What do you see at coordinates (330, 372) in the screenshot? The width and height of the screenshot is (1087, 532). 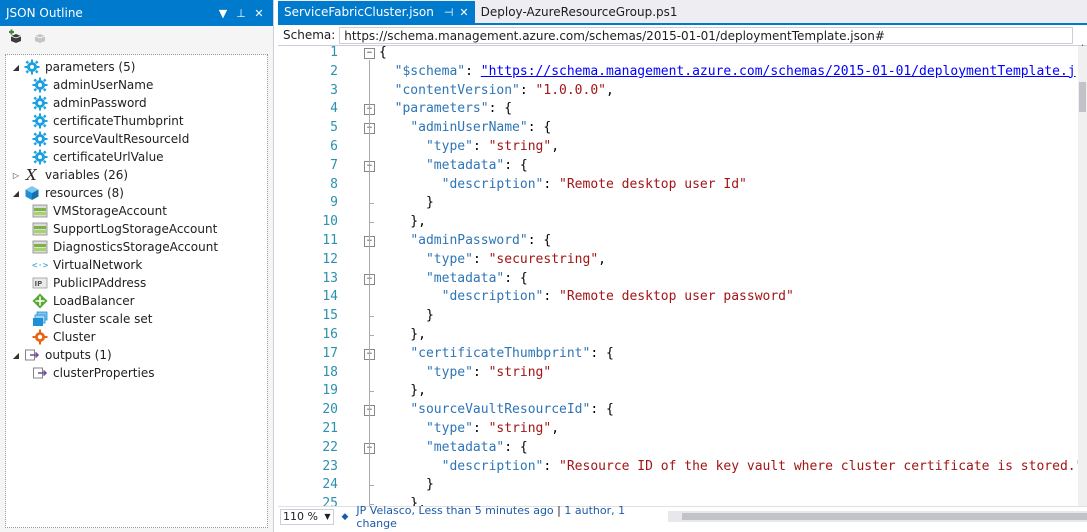 I see `line-number: 18` at bounding box center [330, 372].